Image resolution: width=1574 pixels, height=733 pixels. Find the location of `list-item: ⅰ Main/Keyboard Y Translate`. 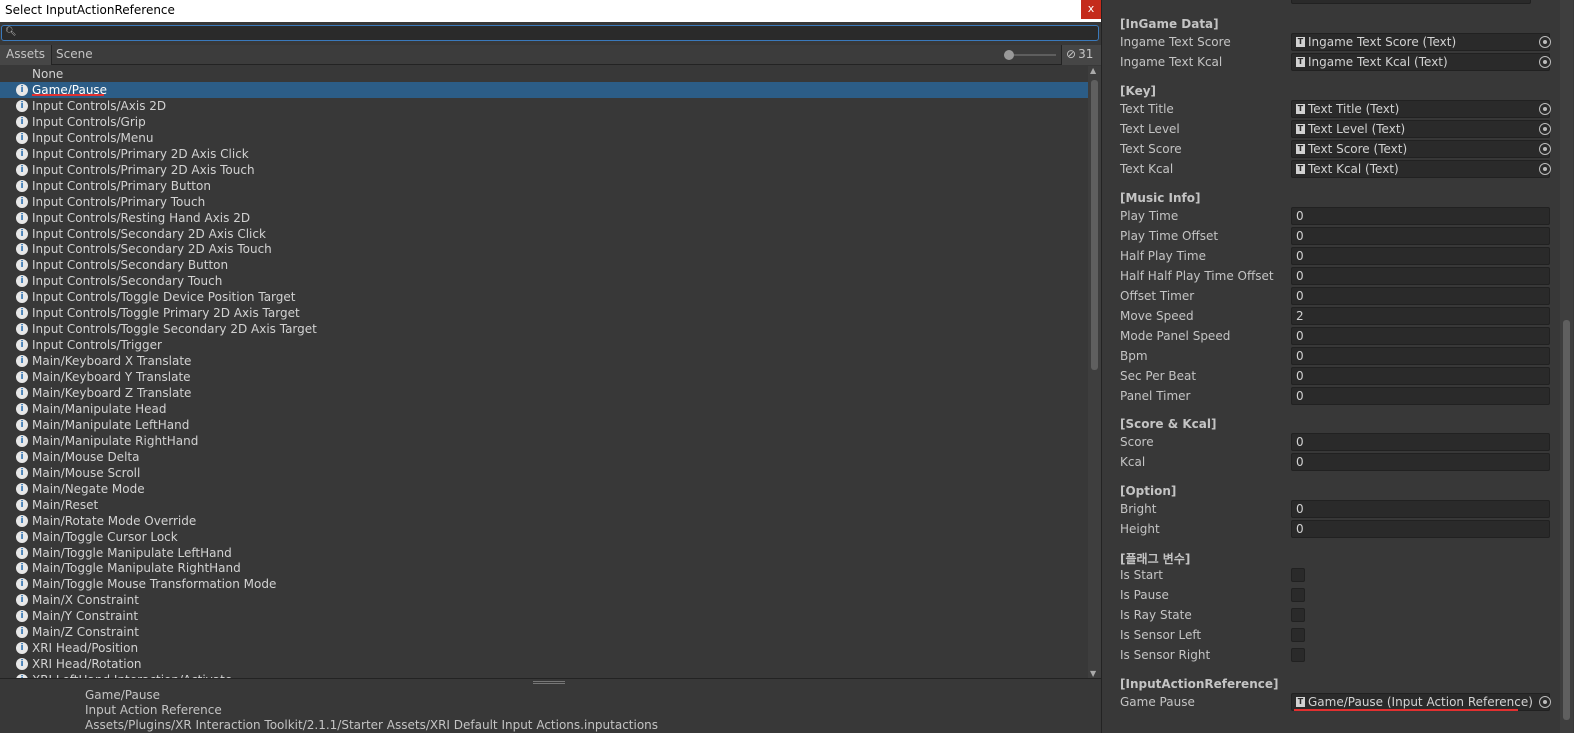

list-item: ⅰ Main/Keyboard Y Translate is located at coordinates (544, 377).